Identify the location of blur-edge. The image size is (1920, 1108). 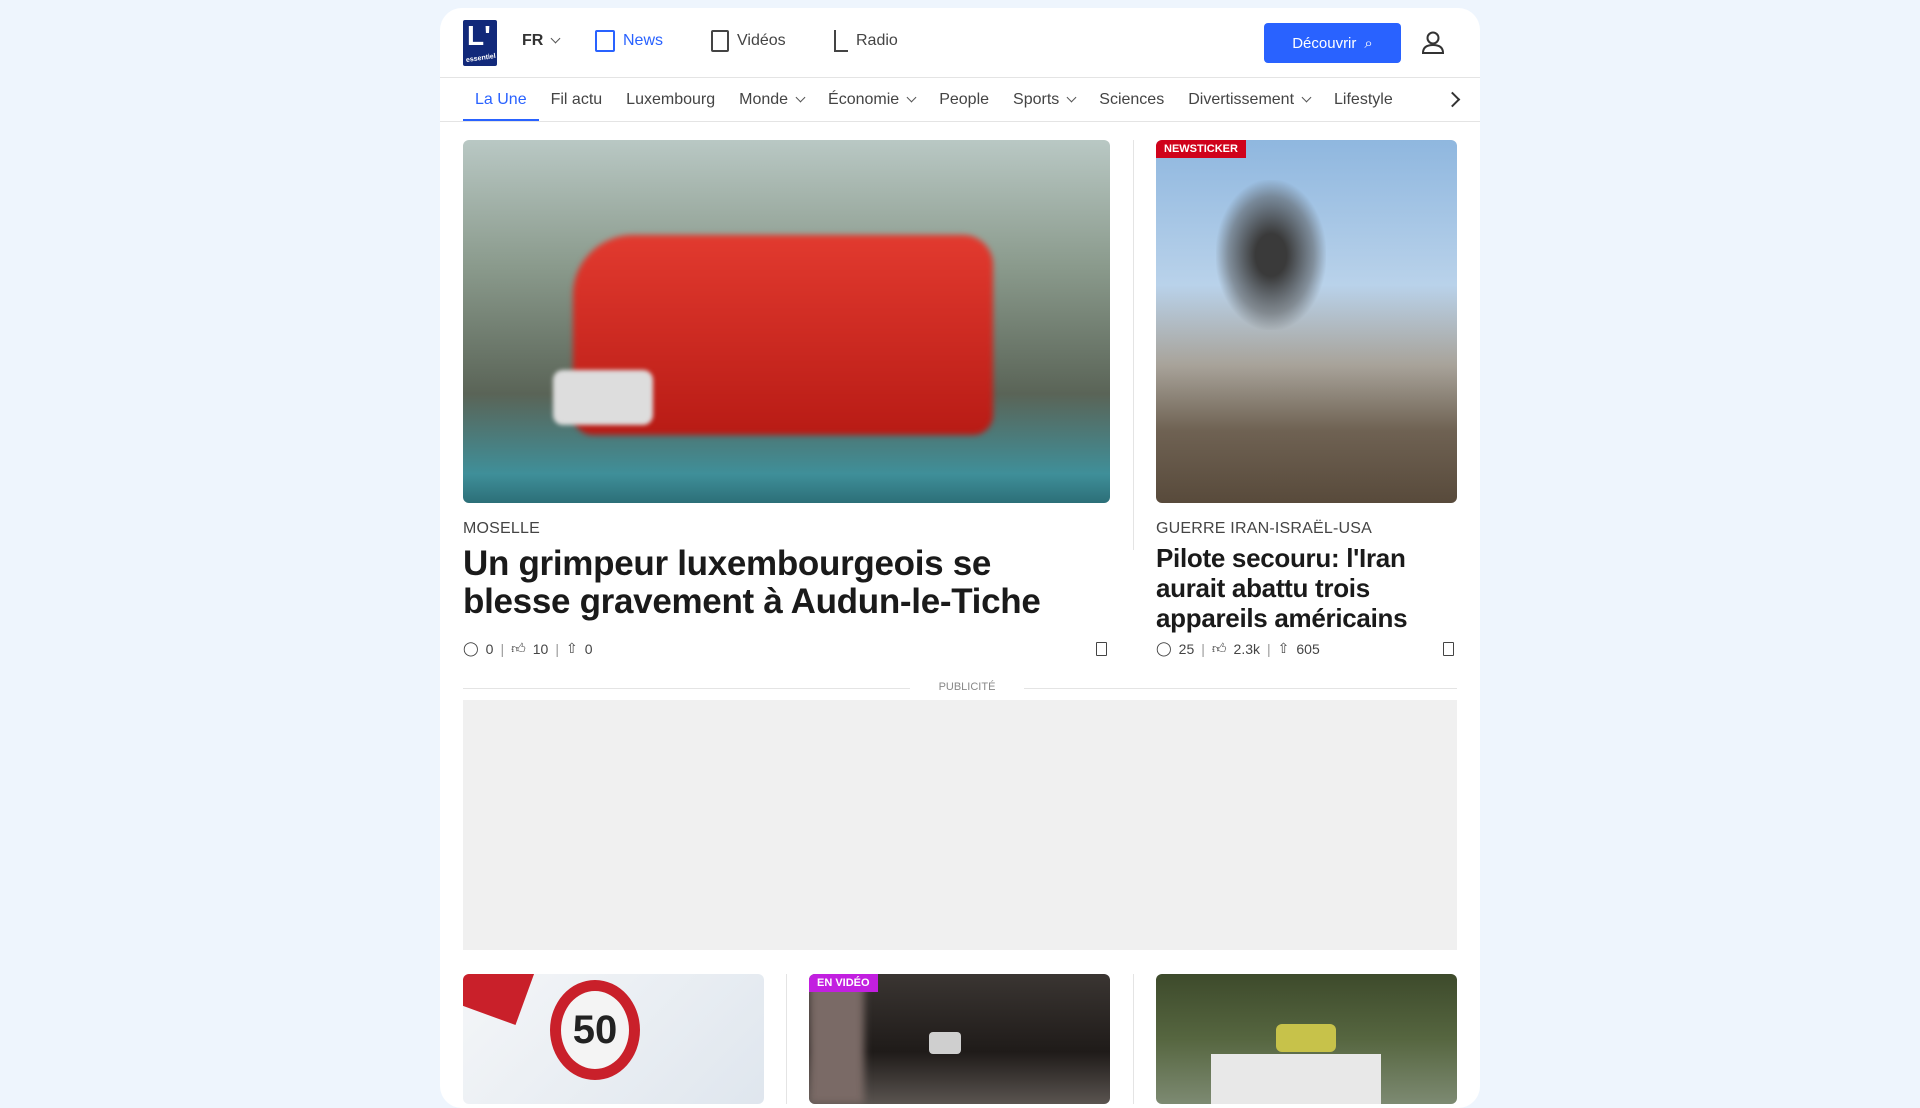
(836, 1039).